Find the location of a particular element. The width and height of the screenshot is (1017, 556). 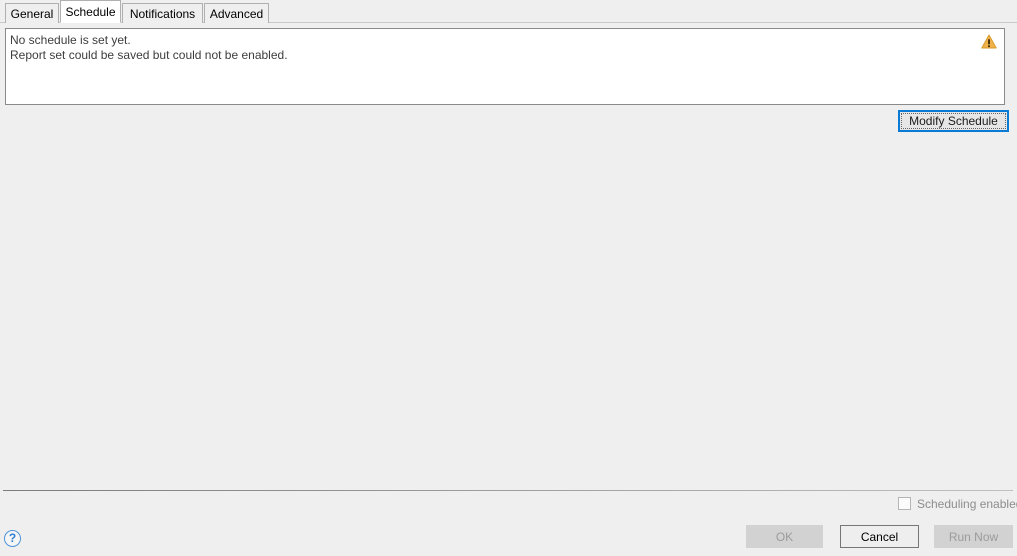

tab-general-label: General is located at coordinates (32, 13).